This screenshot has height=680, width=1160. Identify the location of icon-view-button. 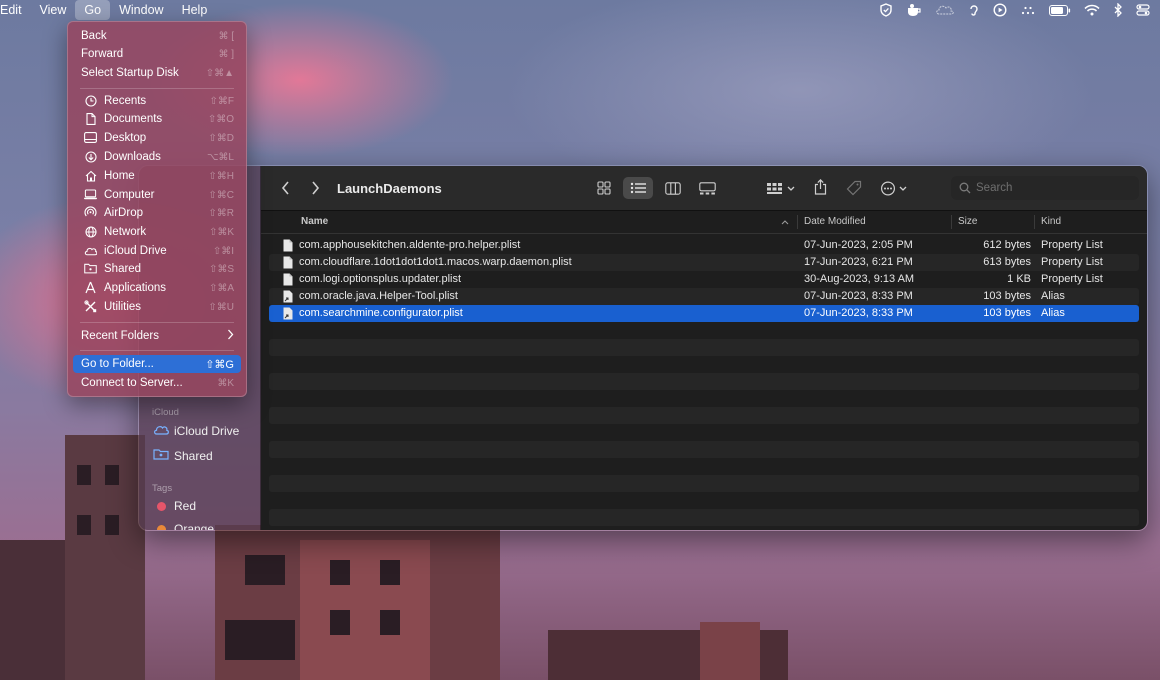
(604, 188).